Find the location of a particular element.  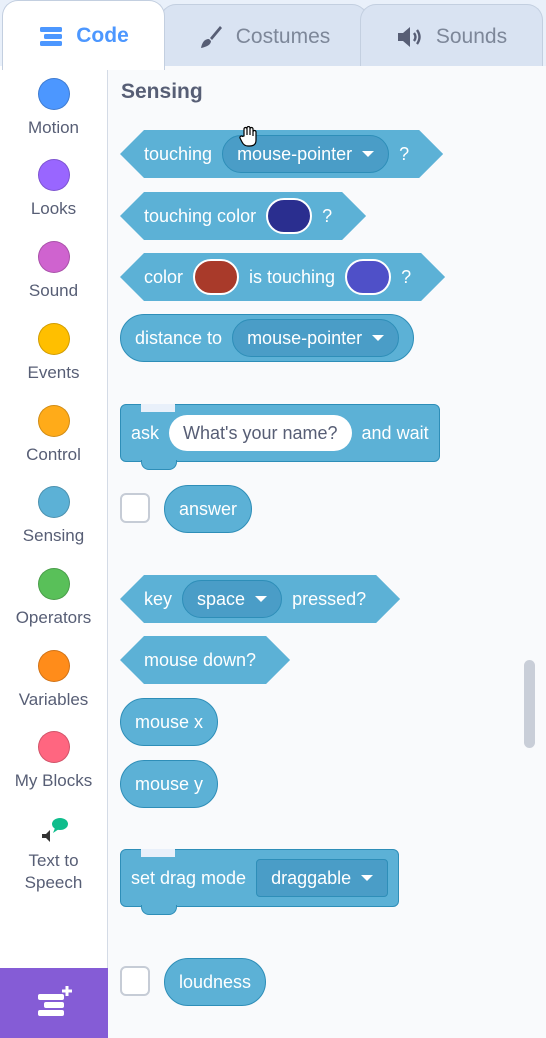

section-title: Sensing is located at coordinates (162, 91).